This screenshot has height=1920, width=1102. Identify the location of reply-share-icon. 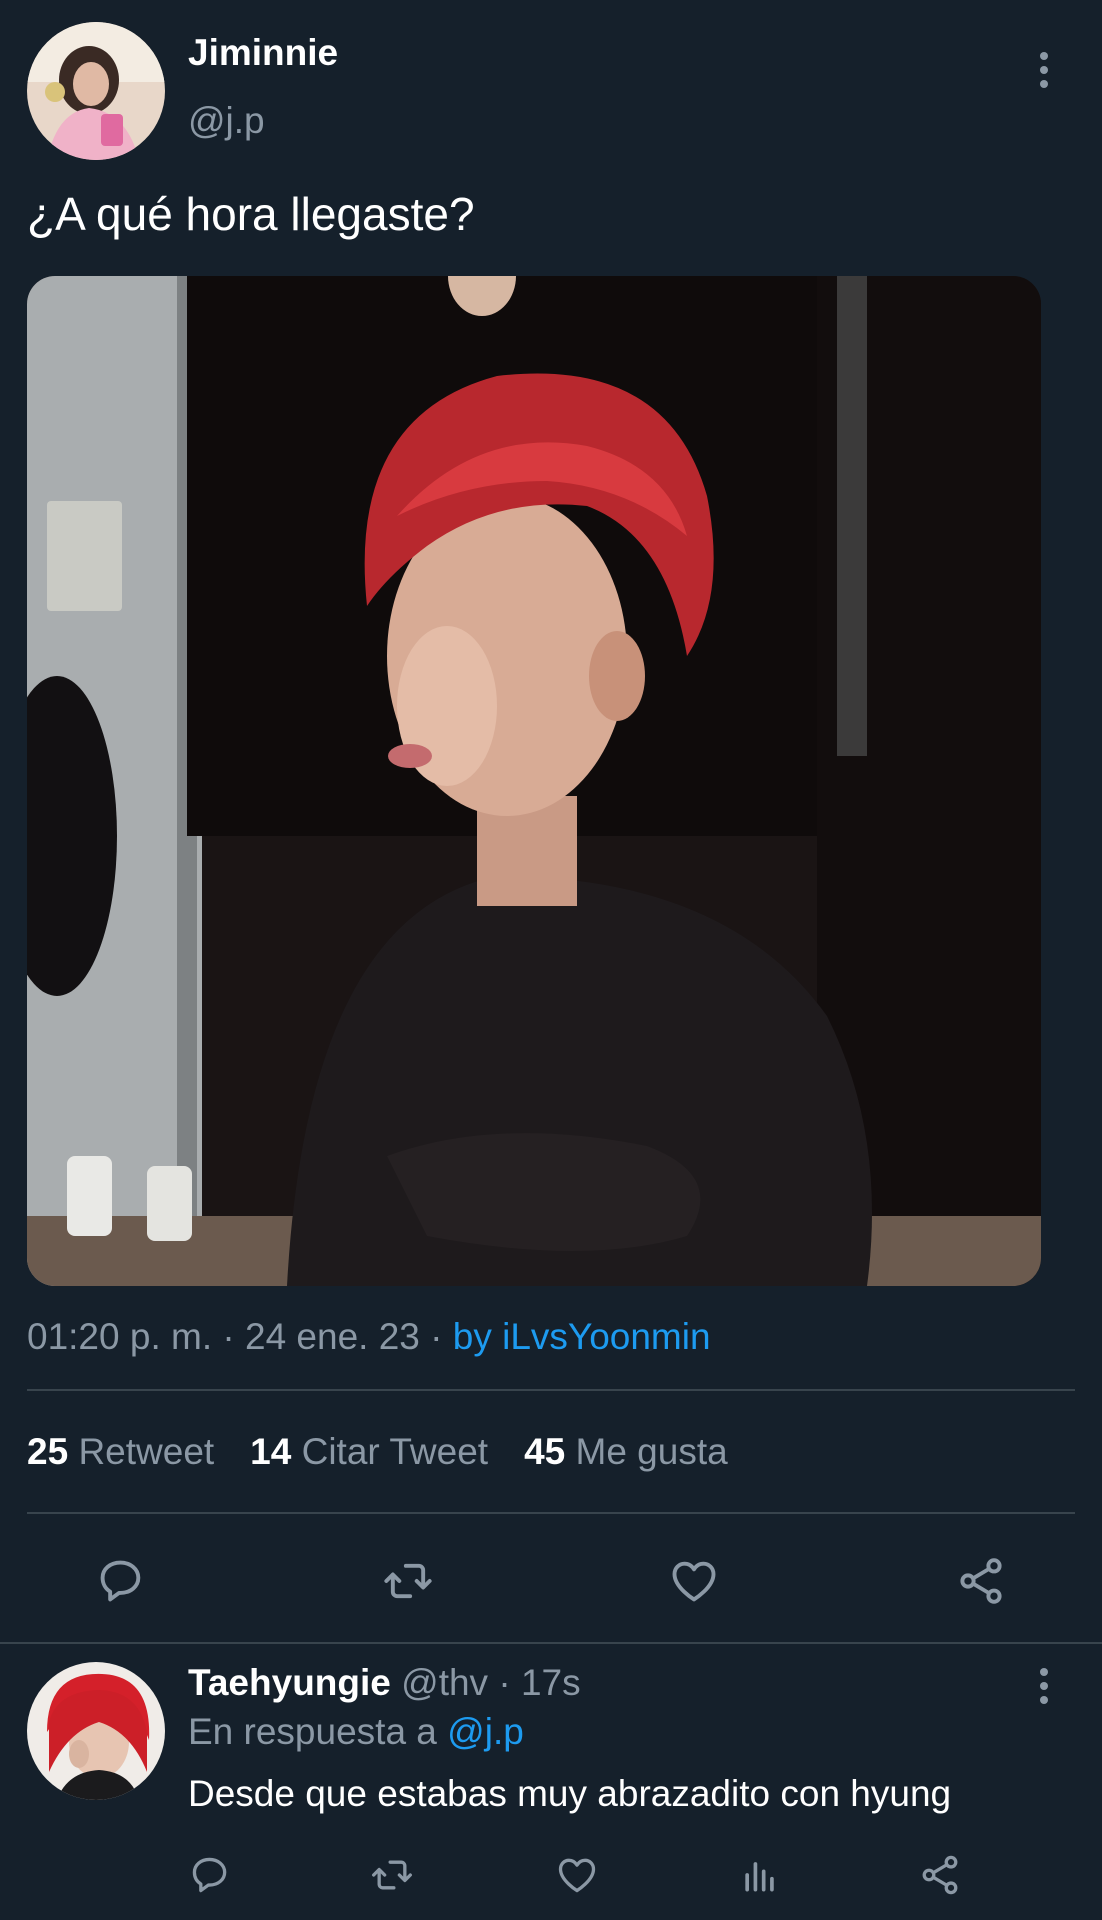
(940, 1875).